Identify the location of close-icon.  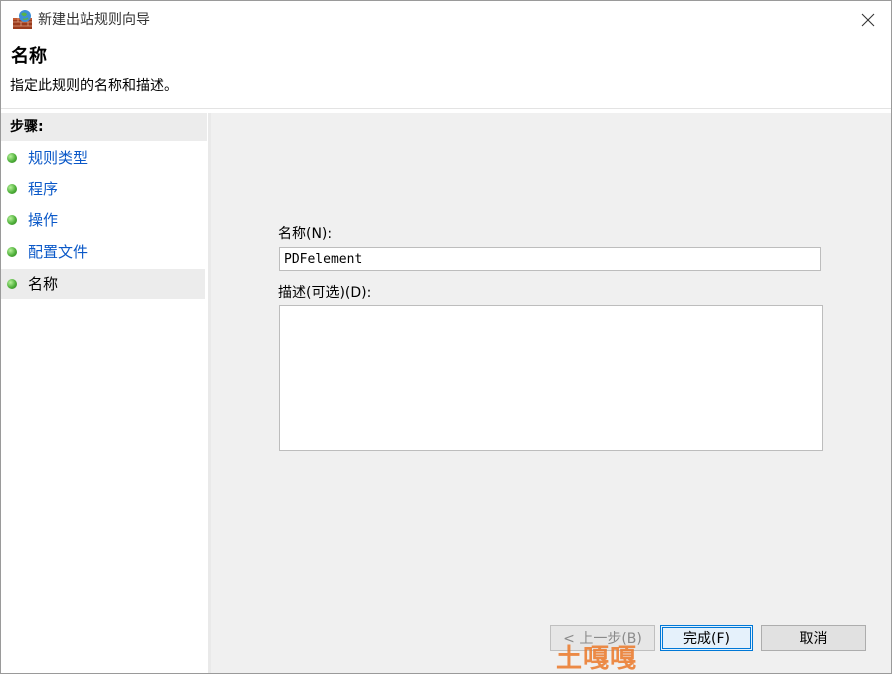
(868, 20).